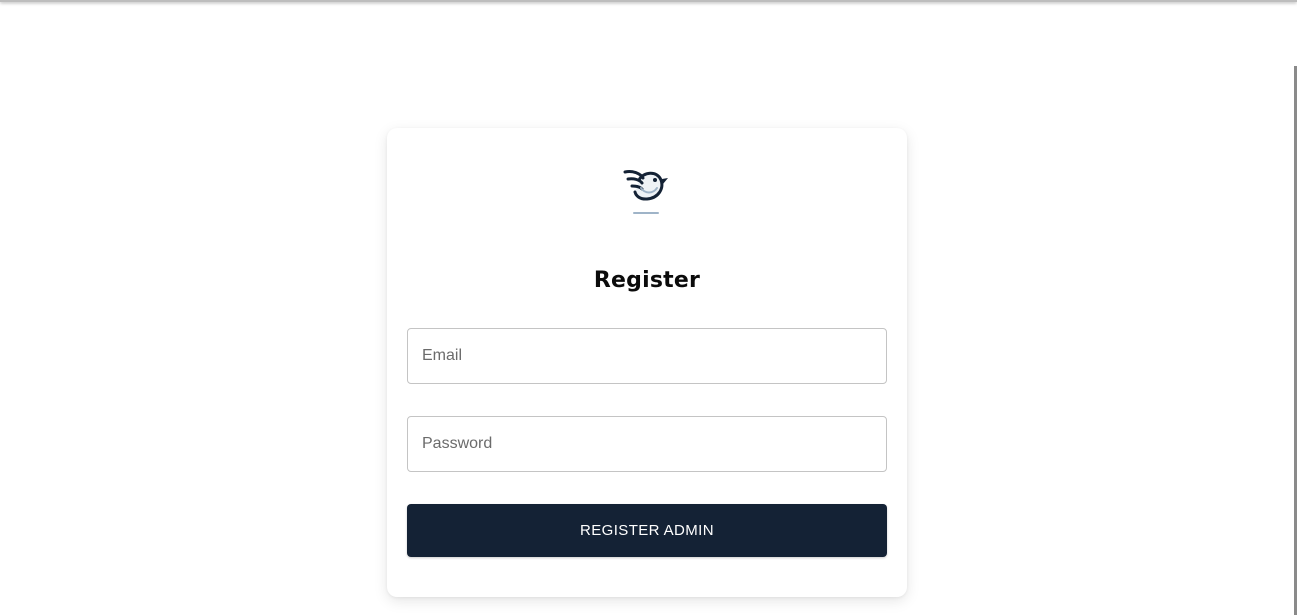 The height and width of the screenshot is (615, 1297). I want to click on password-field, so click(647, 444).